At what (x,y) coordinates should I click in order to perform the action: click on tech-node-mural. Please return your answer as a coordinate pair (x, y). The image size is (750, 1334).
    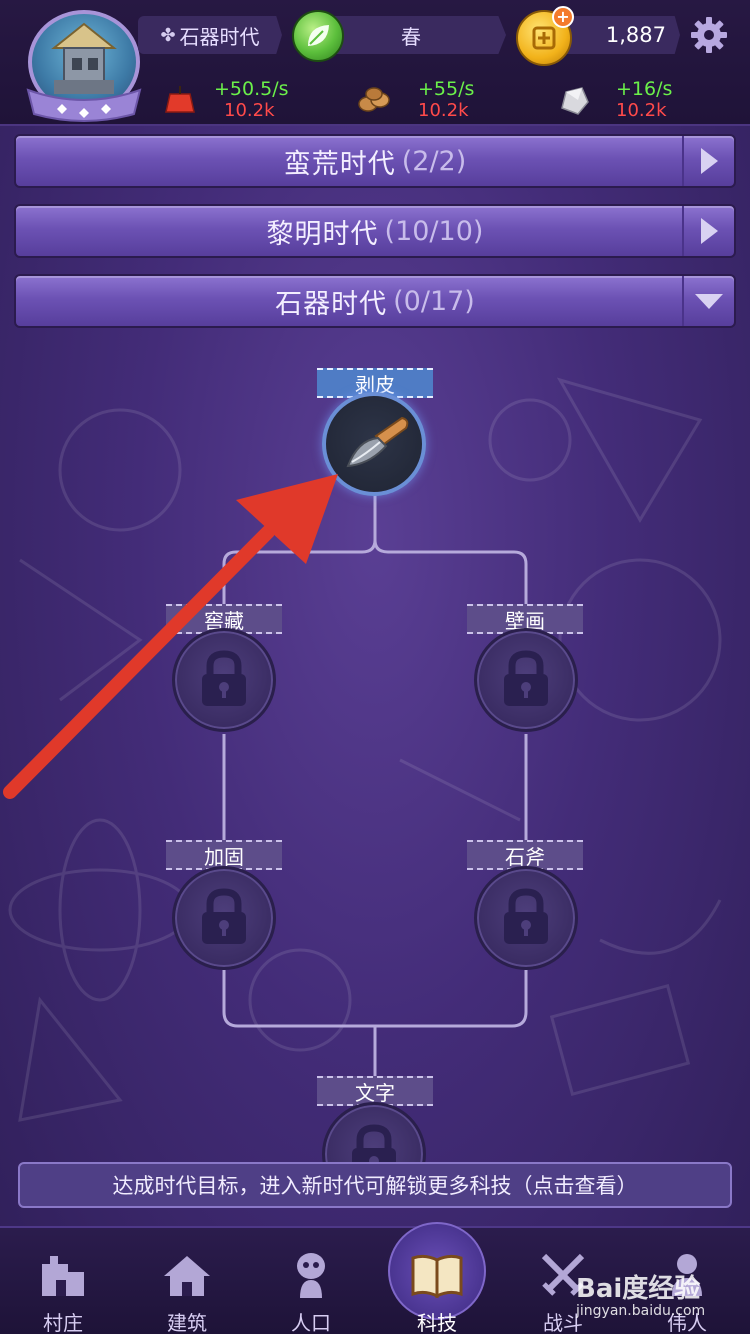
    Looking at the image, I should click on (526, 680).